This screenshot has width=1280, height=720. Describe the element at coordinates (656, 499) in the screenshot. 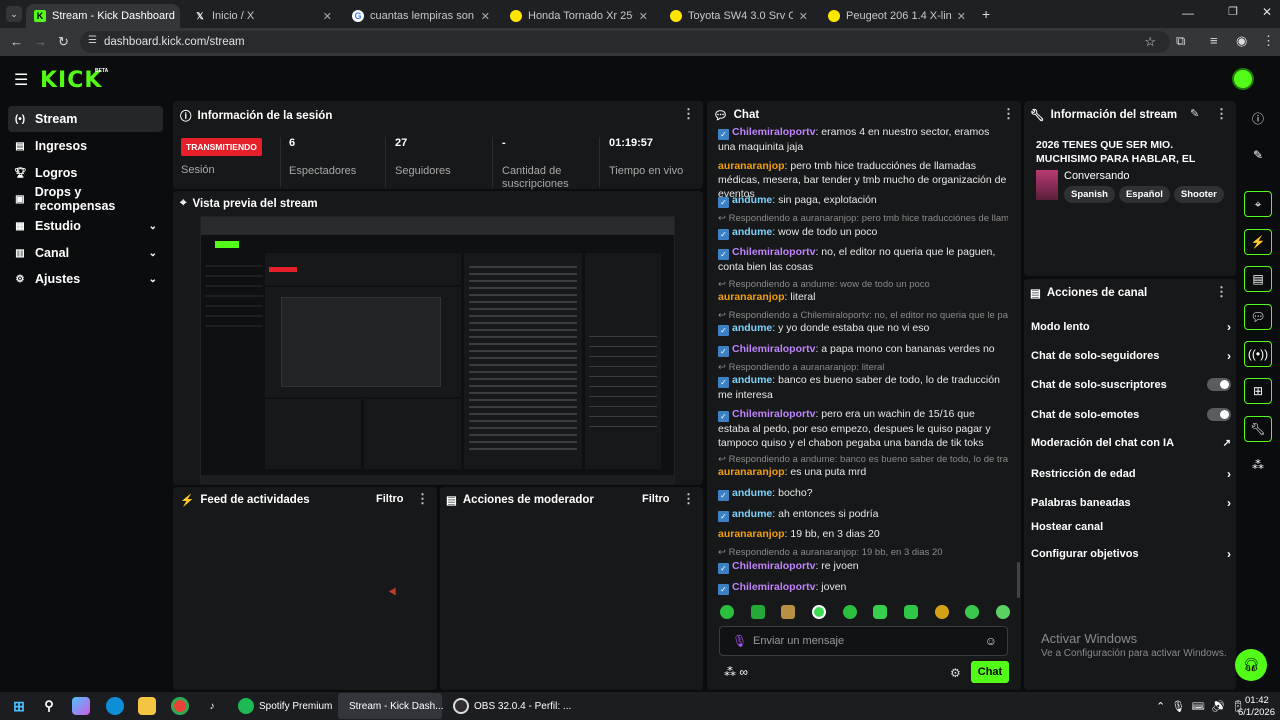

I see `mod-filter-button: Filtro` at that location.